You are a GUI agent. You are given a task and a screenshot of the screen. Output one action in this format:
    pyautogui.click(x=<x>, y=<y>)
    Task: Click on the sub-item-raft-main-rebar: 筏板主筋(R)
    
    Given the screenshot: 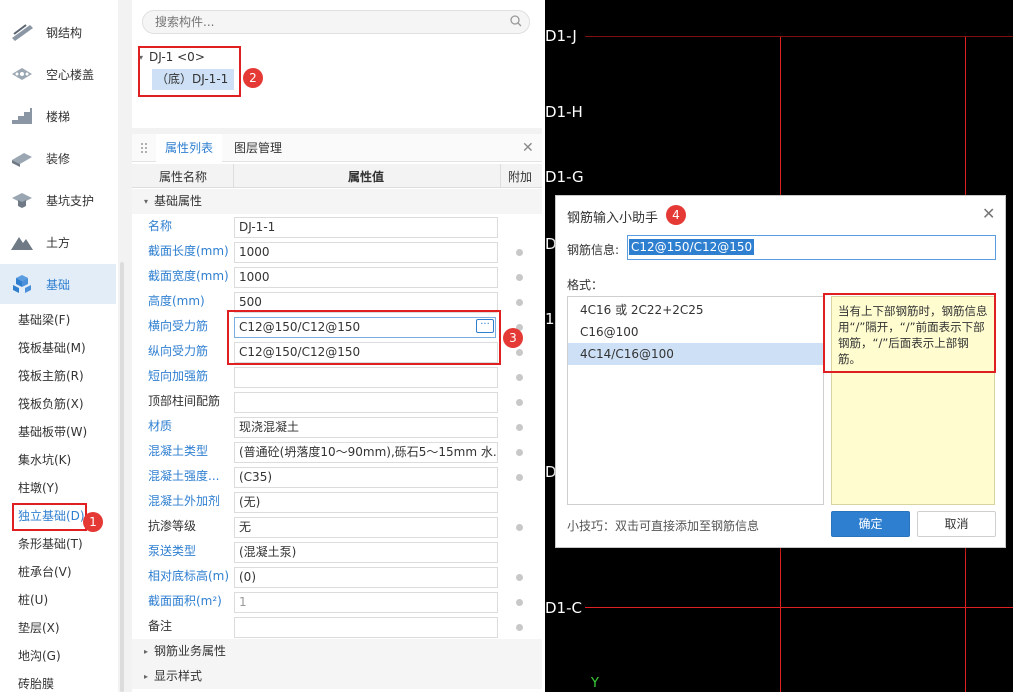 What is the action you would take?
    pyautogui.click(x=51, y=376)
    